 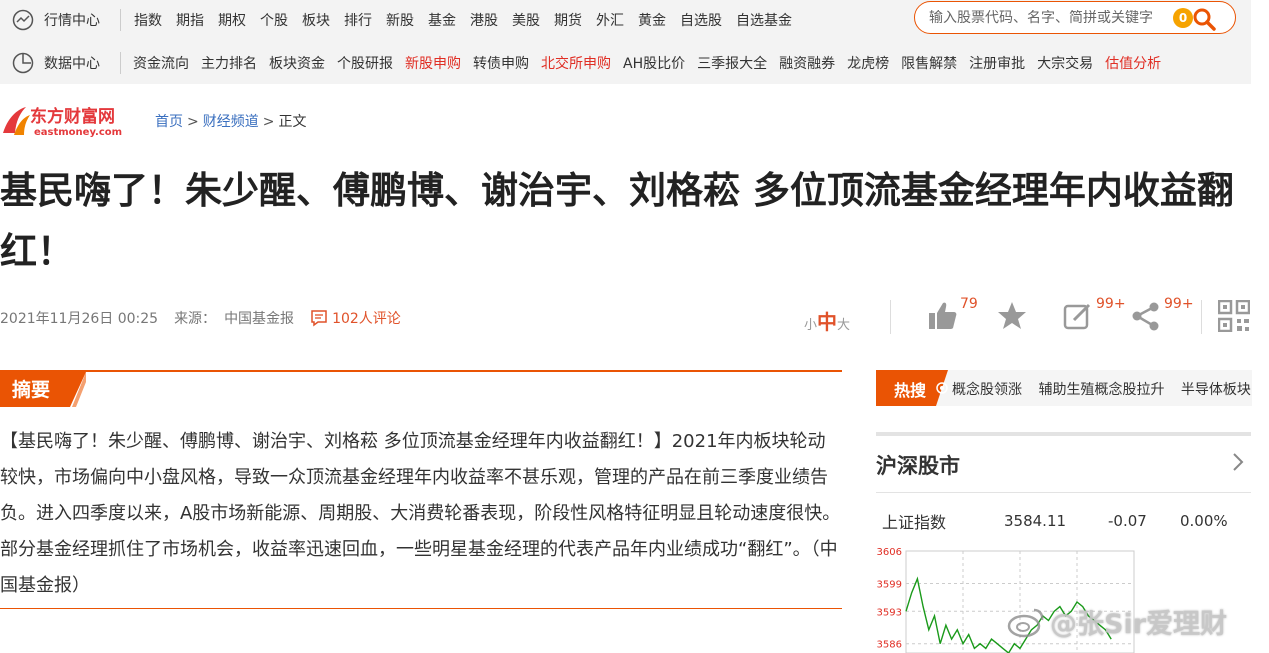 What do you see at coordinates (701, 20) in the screenshot?
I see `nav-item-market: 自选股` at bounding box center [701, 20].